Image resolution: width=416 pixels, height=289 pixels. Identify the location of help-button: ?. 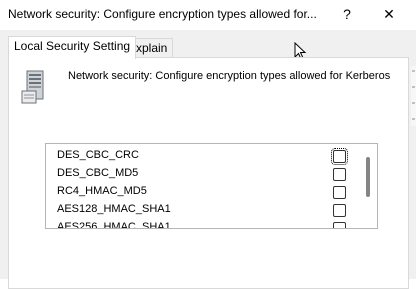
(347, 14).